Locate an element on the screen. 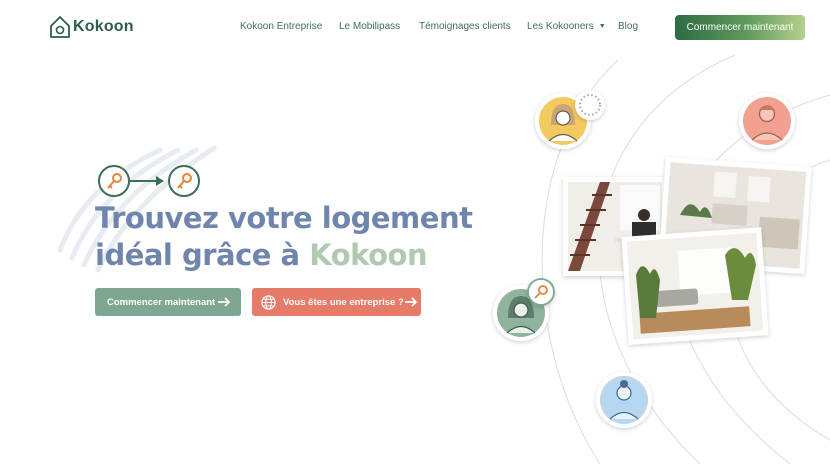 The height and width of the screenshot is (464, 830). interior-photo-living-room is located at coordinates (695, 286).